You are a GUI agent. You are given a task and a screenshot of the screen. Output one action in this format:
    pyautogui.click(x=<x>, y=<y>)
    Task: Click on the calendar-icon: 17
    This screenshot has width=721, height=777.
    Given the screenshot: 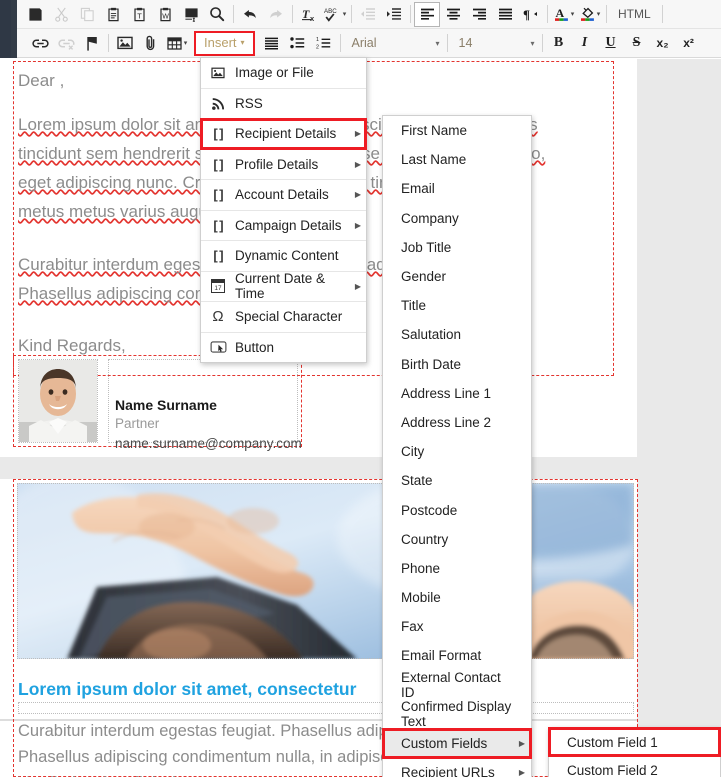 What is the action you would take?
    pyautogui.click(x=218, y=286)
    